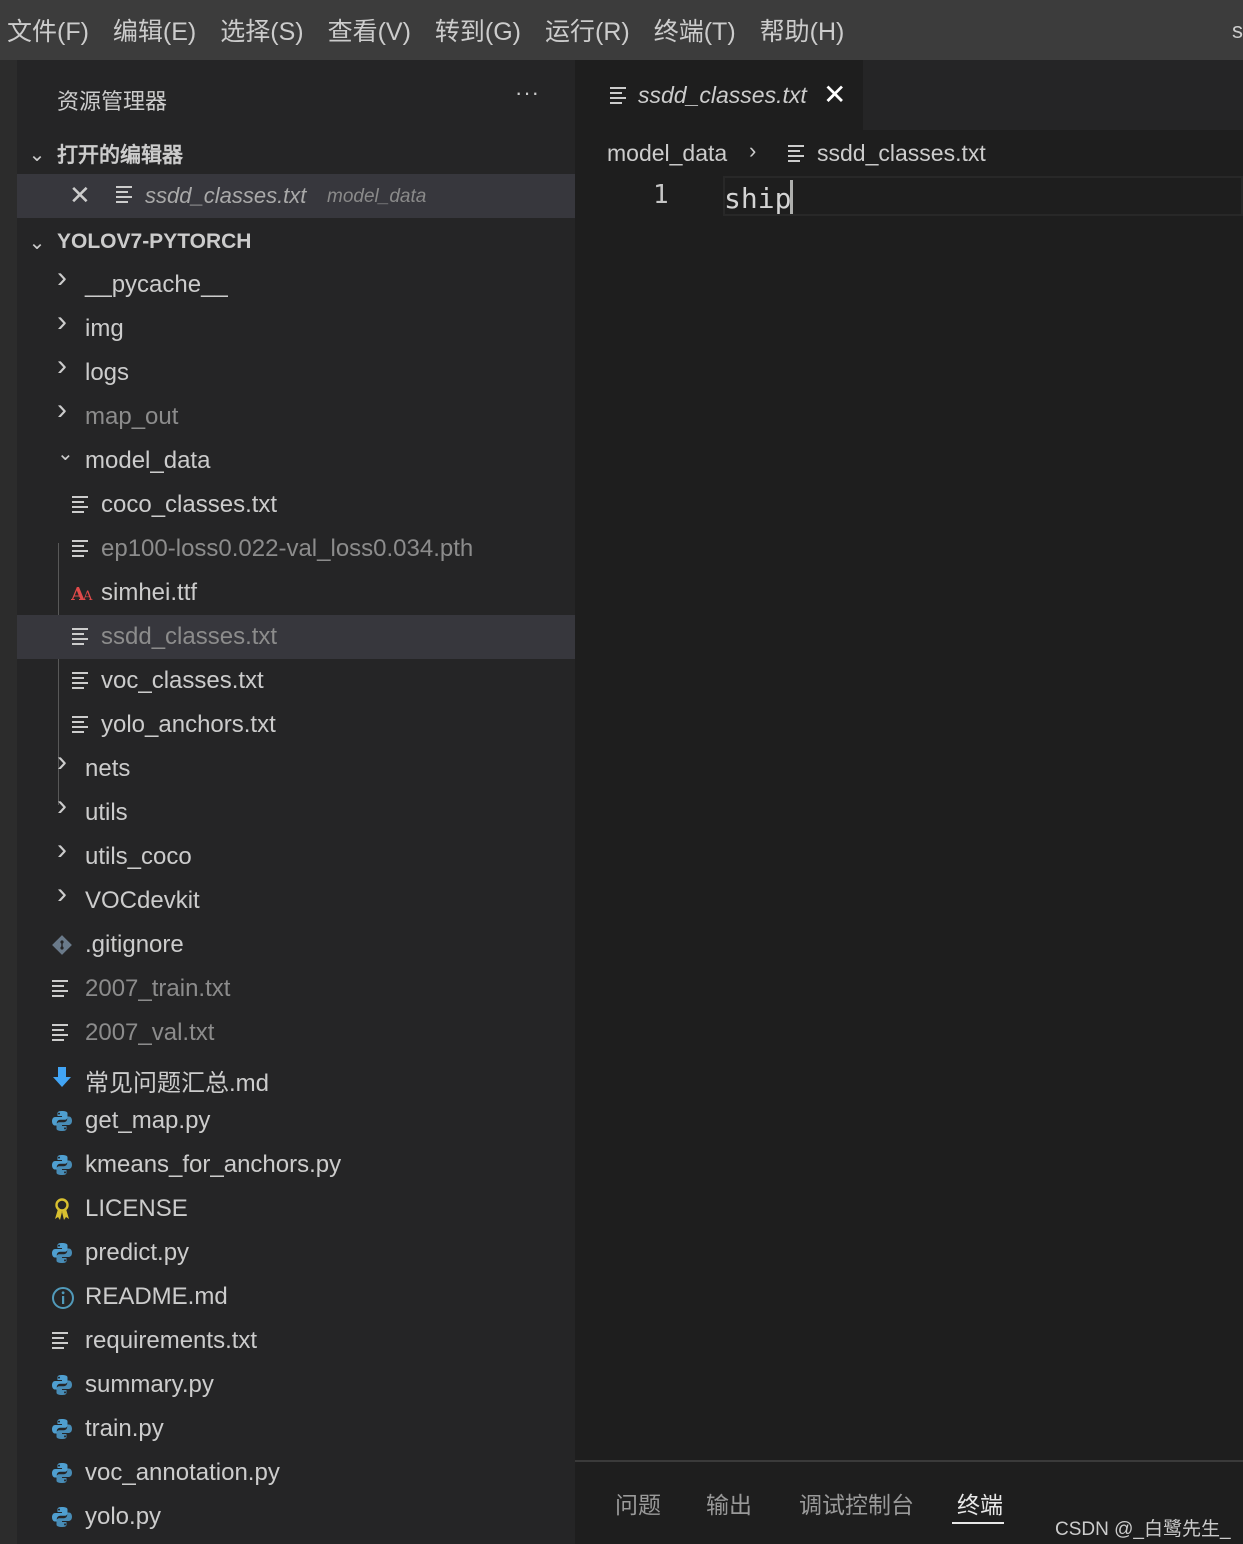  I want to click on editor-tab-active: ssdd_classes.txt ✕, so click(719, 95).